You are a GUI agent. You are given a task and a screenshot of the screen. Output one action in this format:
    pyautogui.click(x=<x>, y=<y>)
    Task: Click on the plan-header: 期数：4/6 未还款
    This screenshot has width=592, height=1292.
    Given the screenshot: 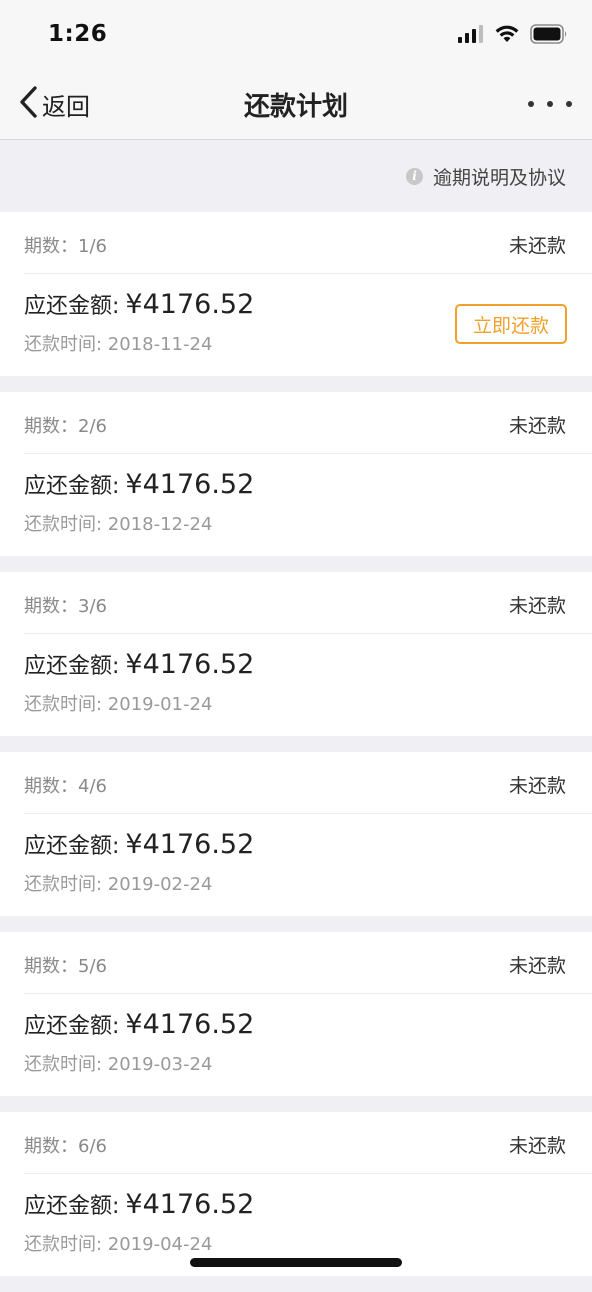 What is the action you would take?
    pyautogui.click(x=308, y=783)
    